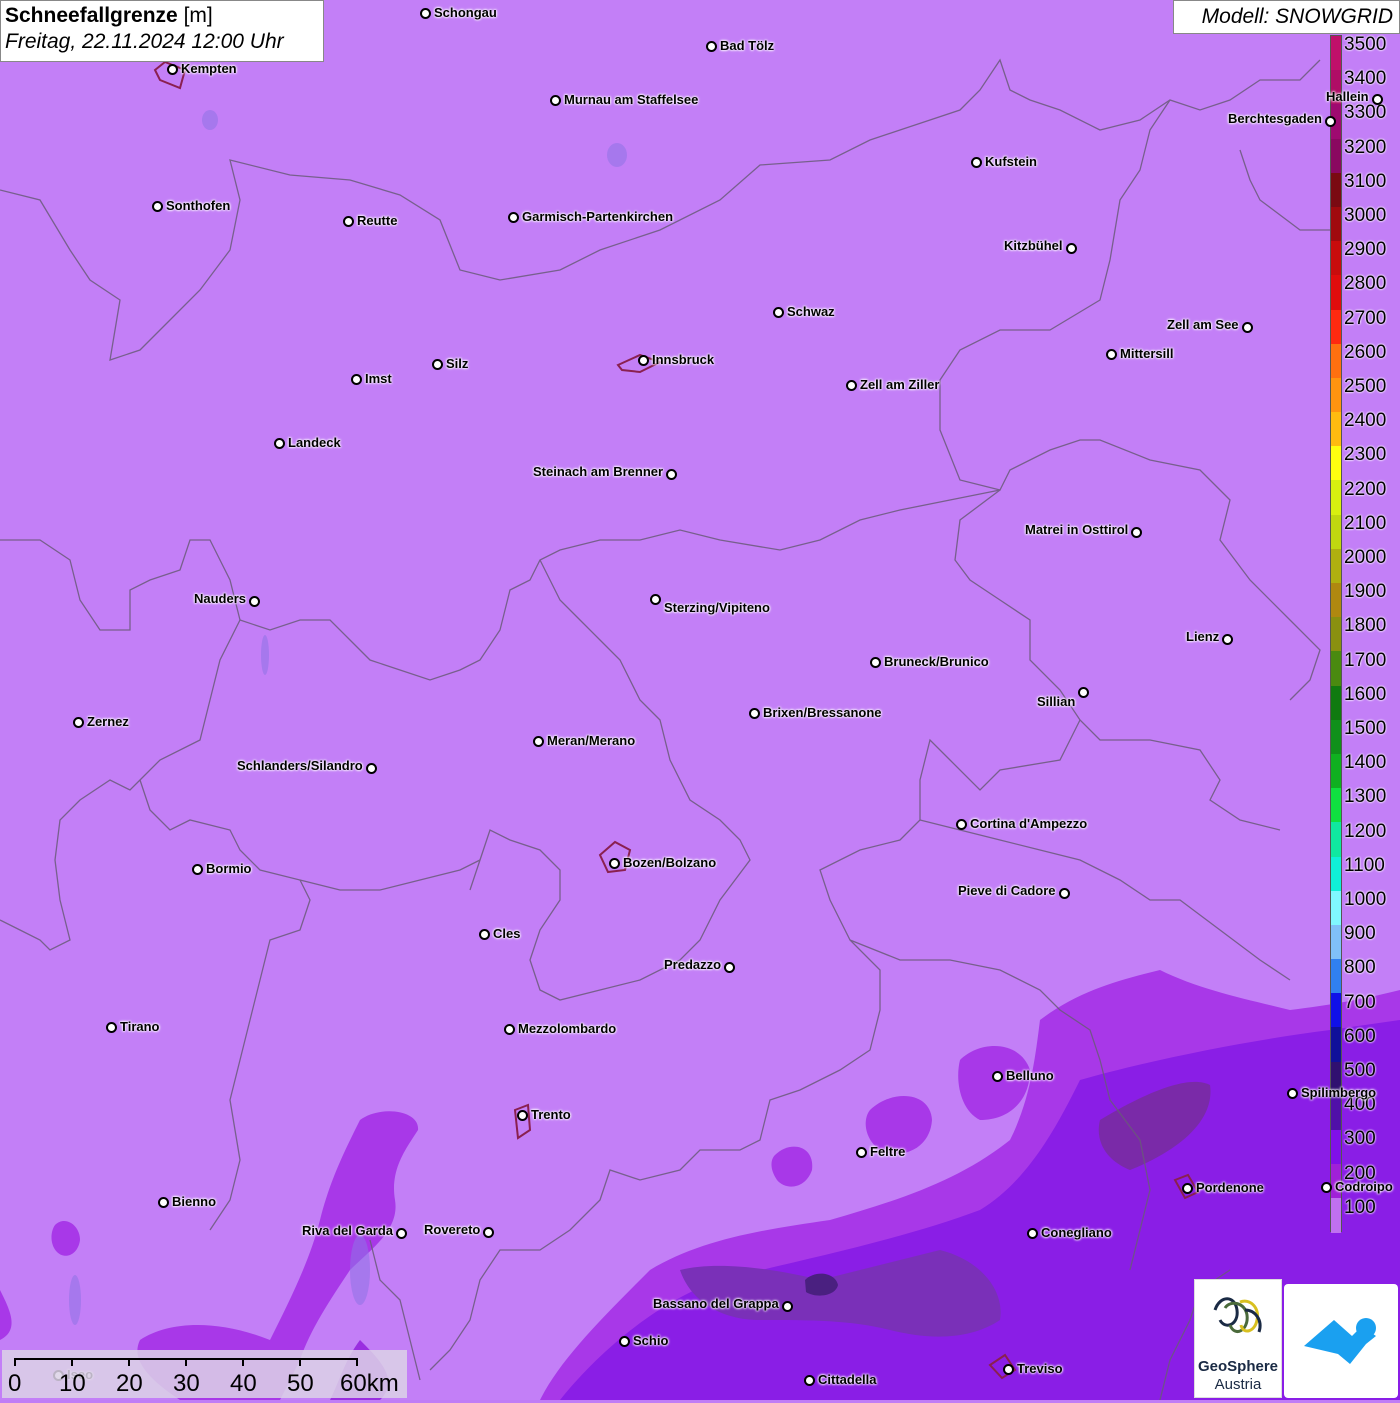 The height and width of the screenshot is (1403, 1400). Describe the element at coordinates (1365, 831) in the screenshot. I see `legend-label: 1200` at that location.